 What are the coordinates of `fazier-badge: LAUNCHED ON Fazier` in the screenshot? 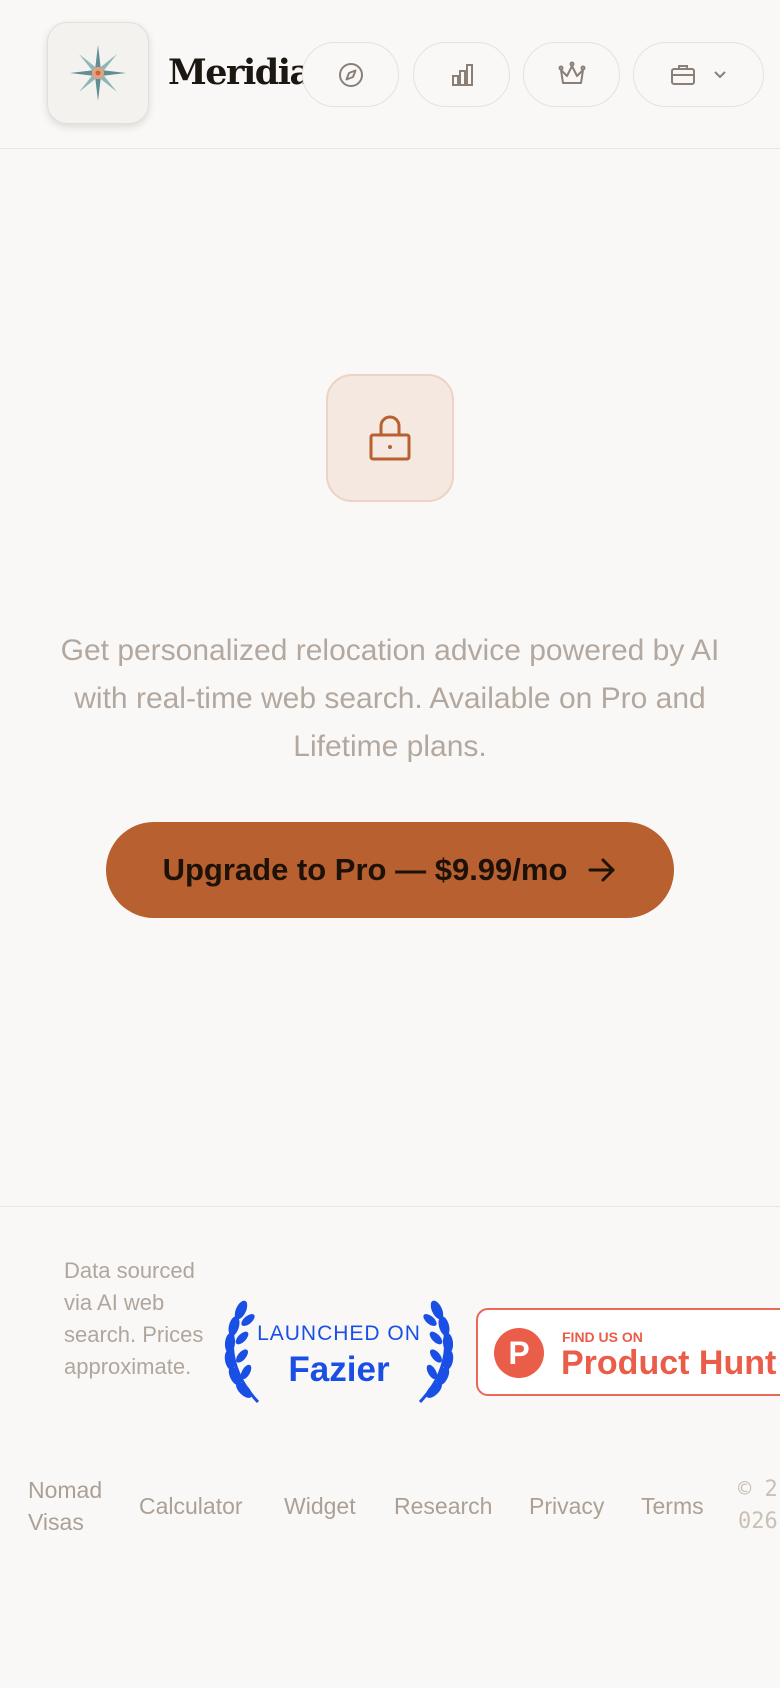 It's located at (339, 1351).